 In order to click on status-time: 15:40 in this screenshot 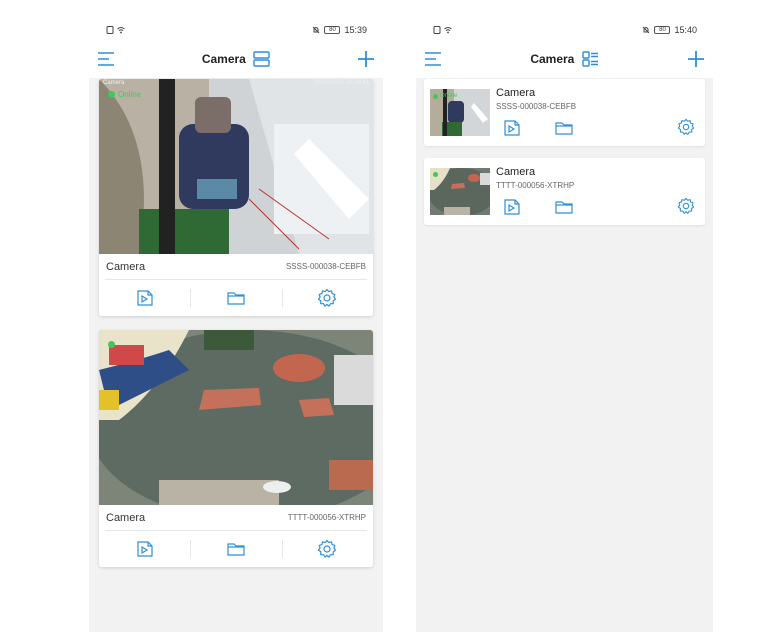, I will do `click(685, 30)`.